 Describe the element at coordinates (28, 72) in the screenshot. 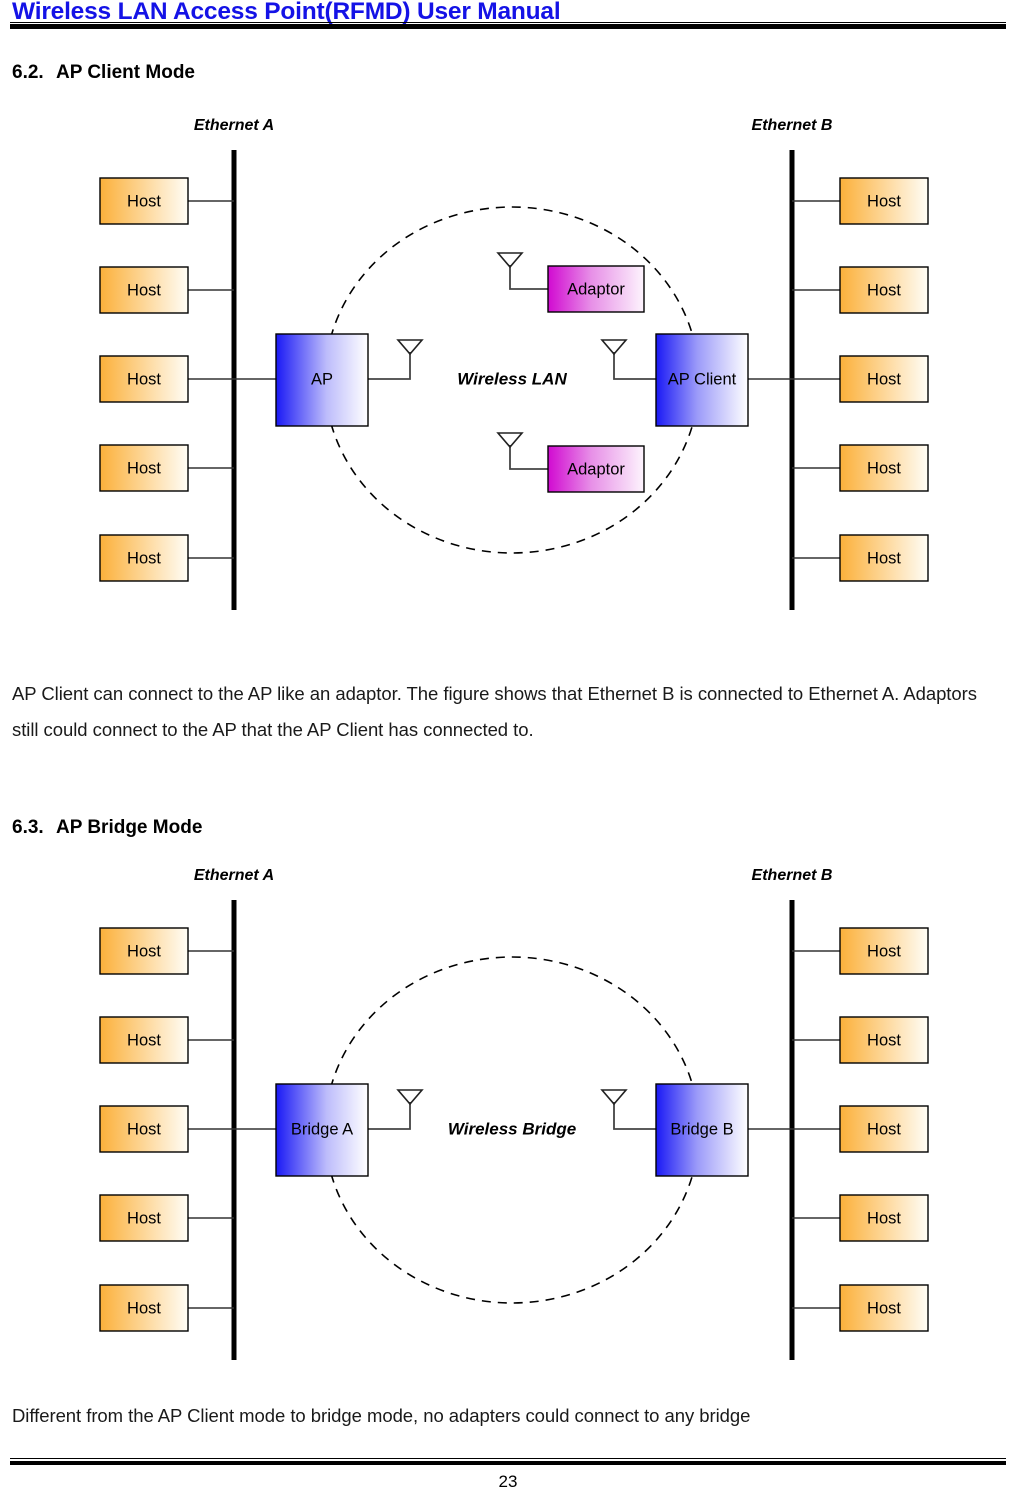

I see `heading-number-6-2: 6.2.` at that location.